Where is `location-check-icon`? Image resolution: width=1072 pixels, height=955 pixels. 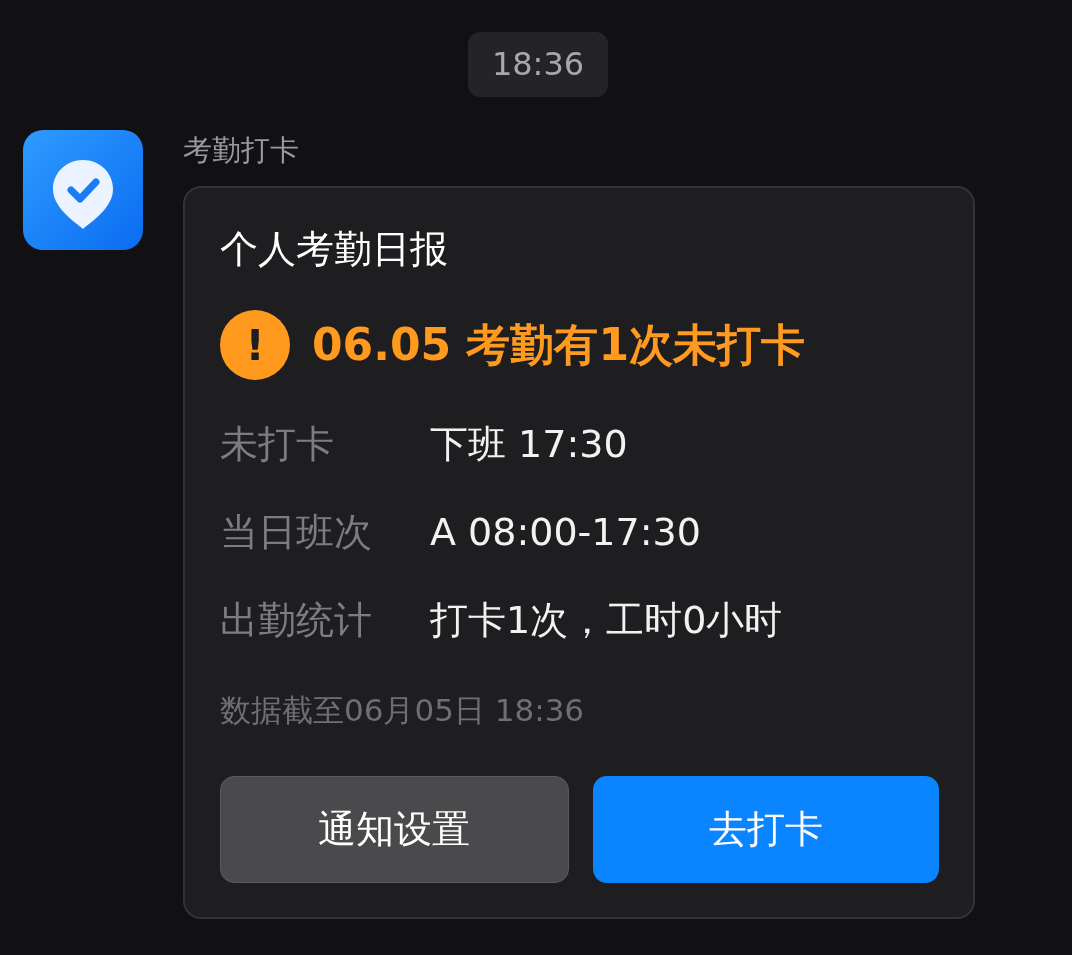 location-check-icon is located at coordinates (83, 190).